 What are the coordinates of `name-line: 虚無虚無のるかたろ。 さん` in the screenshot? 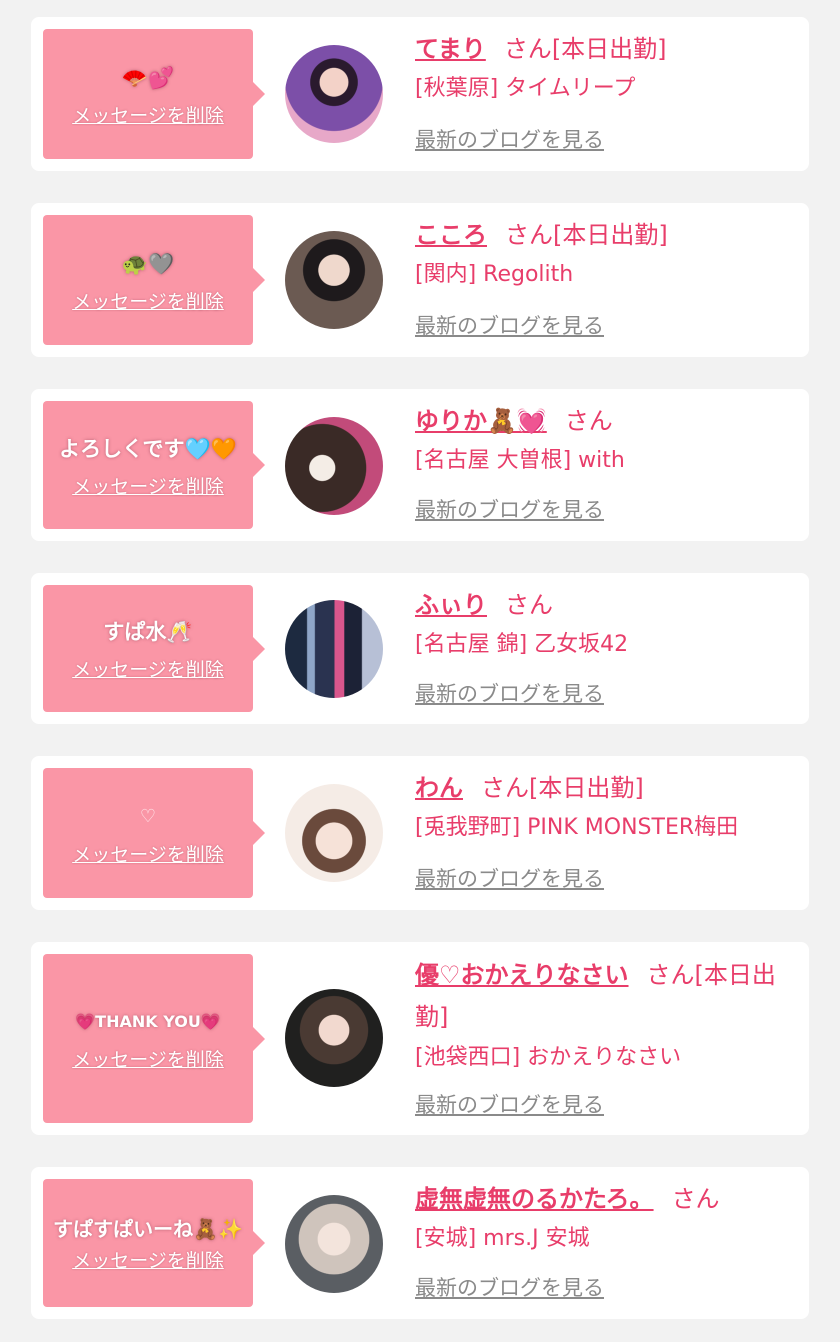 It's located at (605, 1199).